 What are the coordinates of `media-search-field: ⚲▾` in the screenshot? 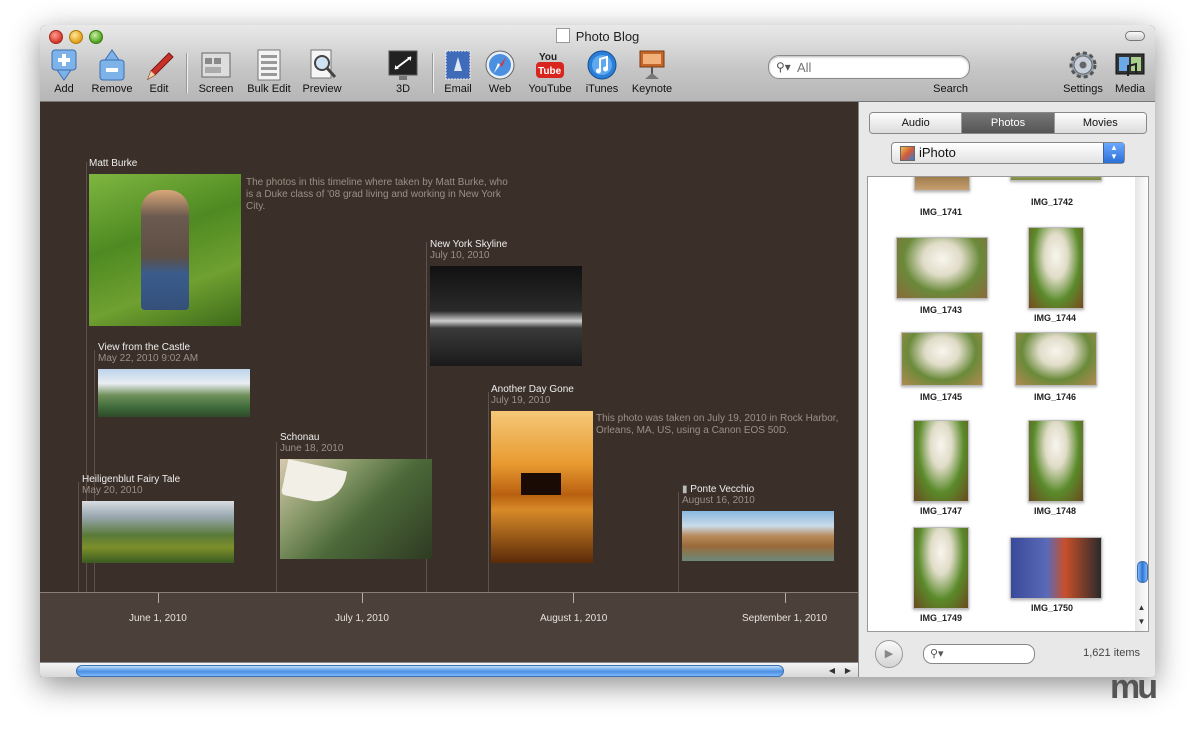 It's located at (979, 654).